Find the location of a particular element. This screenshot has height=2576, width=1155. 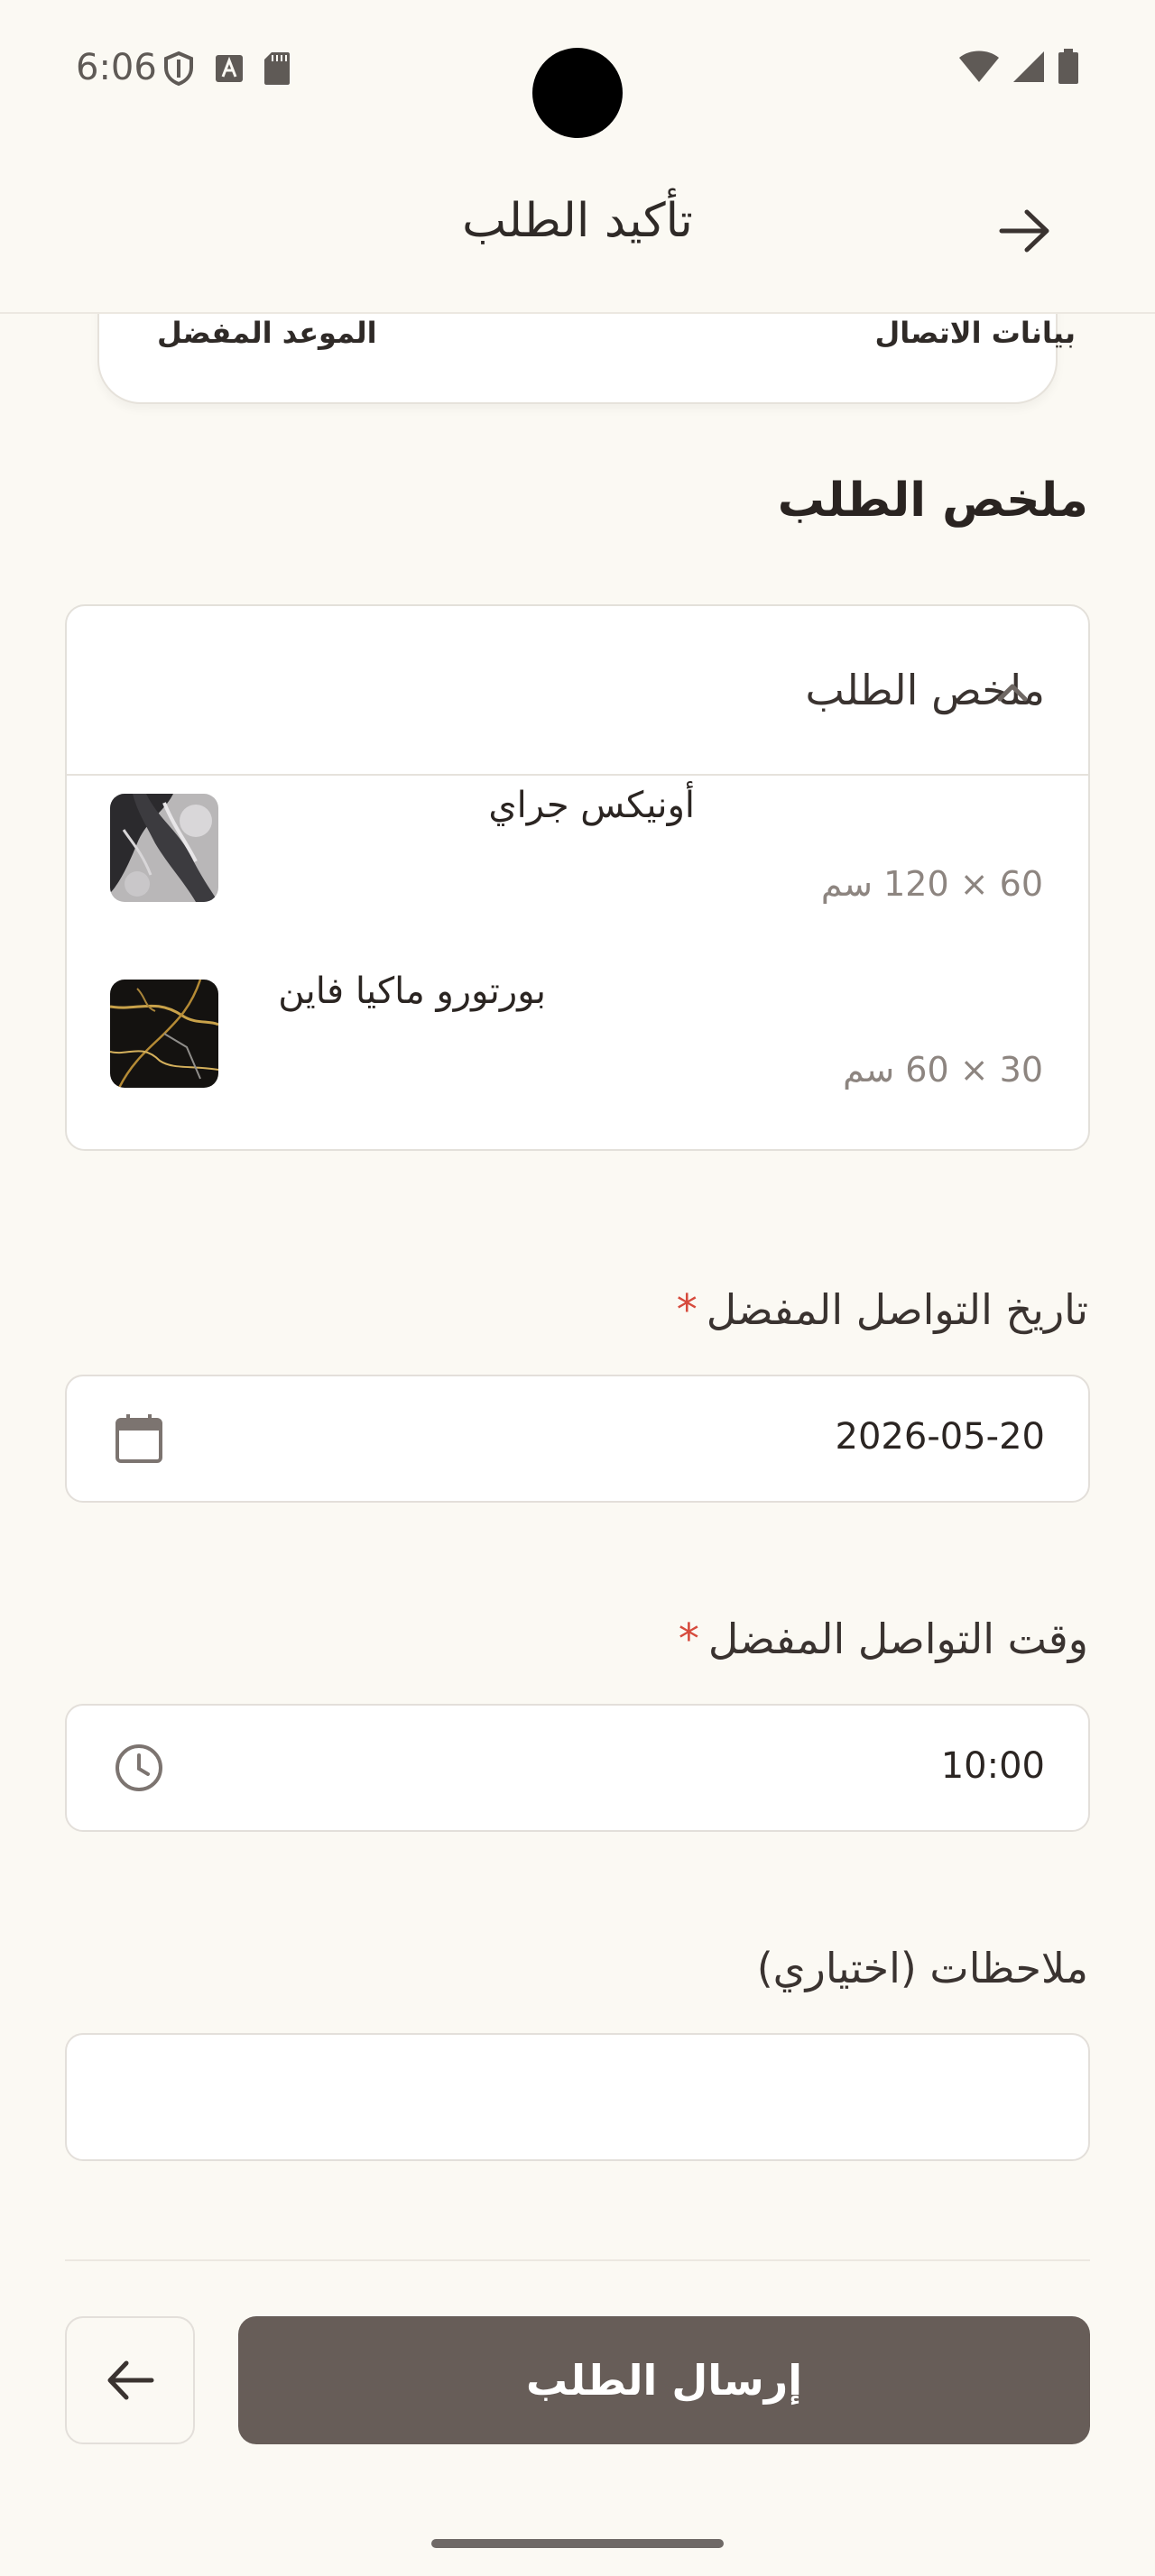

product-size: 30 × 60 سم is located at coordinates (943, 1070).